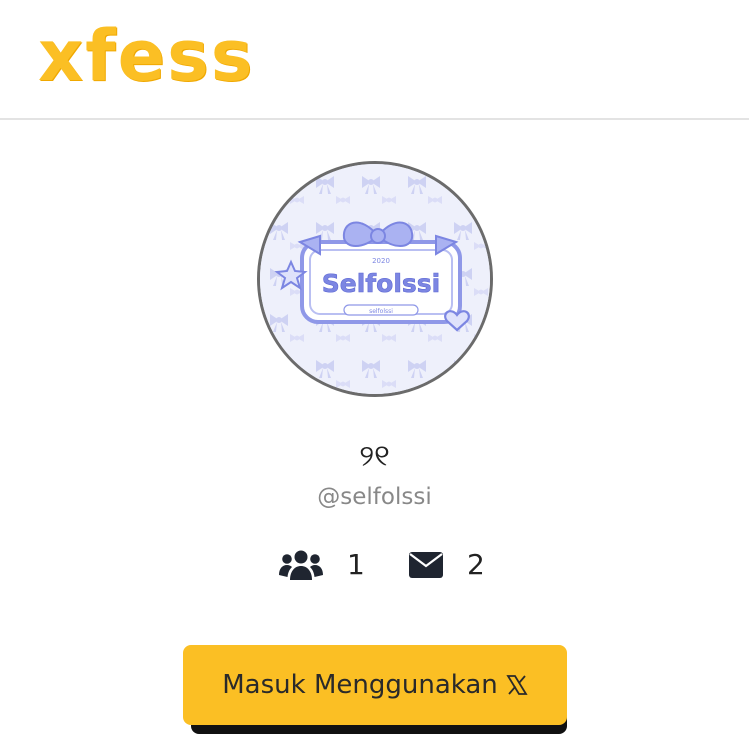 The height and width of the screenshot is (749, 749). I want to click on avatar-image: 2020 Selfolssi selfolssi, so click(375, 279).